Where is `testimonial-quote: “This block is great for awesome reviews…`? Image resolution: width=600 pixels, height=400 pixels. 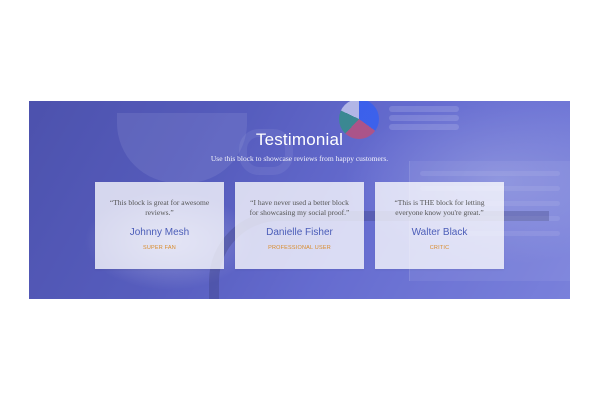 testimonial-quote: “This block is great for awesome reviews… is located at coordinates (159, 207).